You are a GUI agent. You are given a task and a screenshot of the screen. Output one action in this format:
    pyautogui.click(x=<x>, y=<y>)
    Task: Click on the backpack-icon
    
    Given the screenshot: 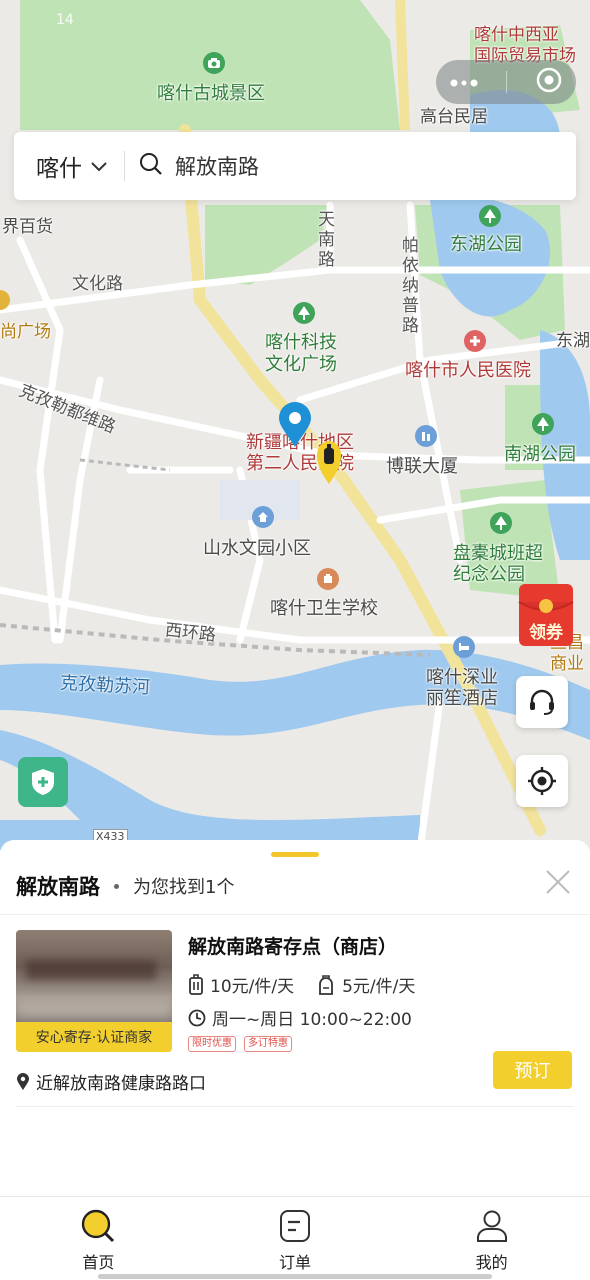 What is the action you would take?
    pyautogui.click(x=326, y=984)
    